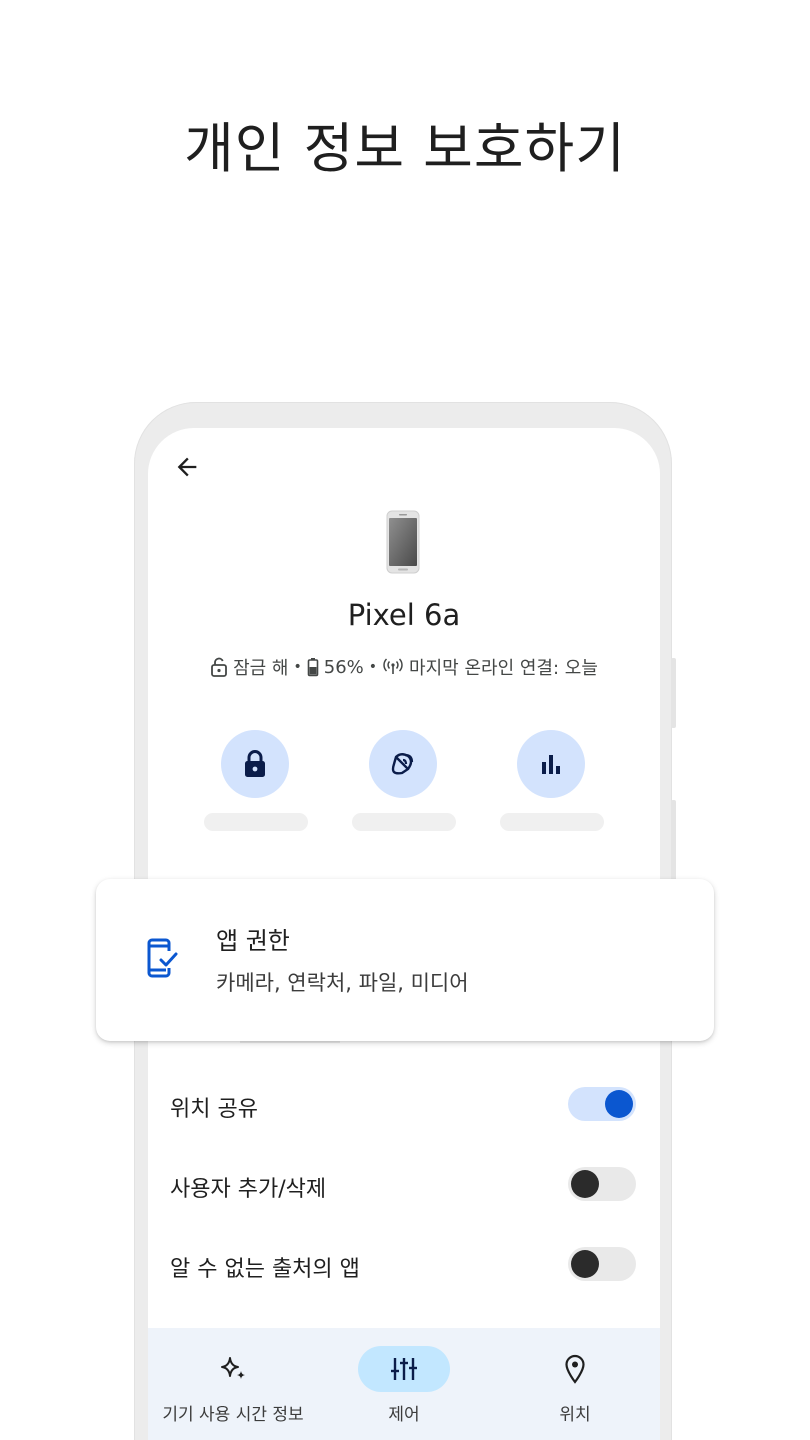 The image size is (810, 1440). Describe the element at coordinates (313, 667) in the screenshot. I see `battery-icon` at that location.